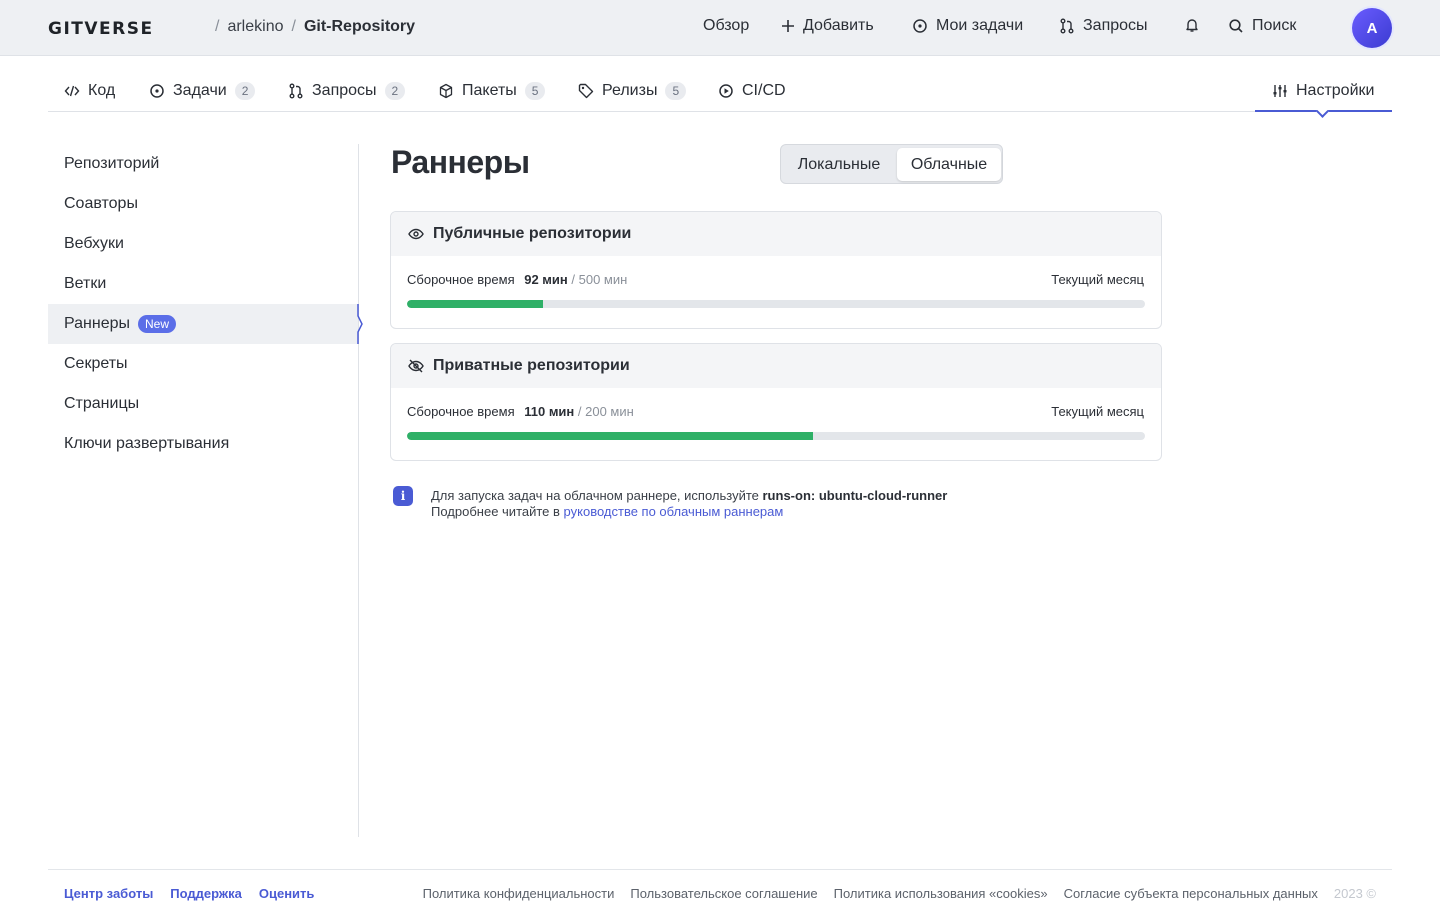  I want to click on sidebar-item-deploy-keys: Ключи развертывания, so click(203, 444).